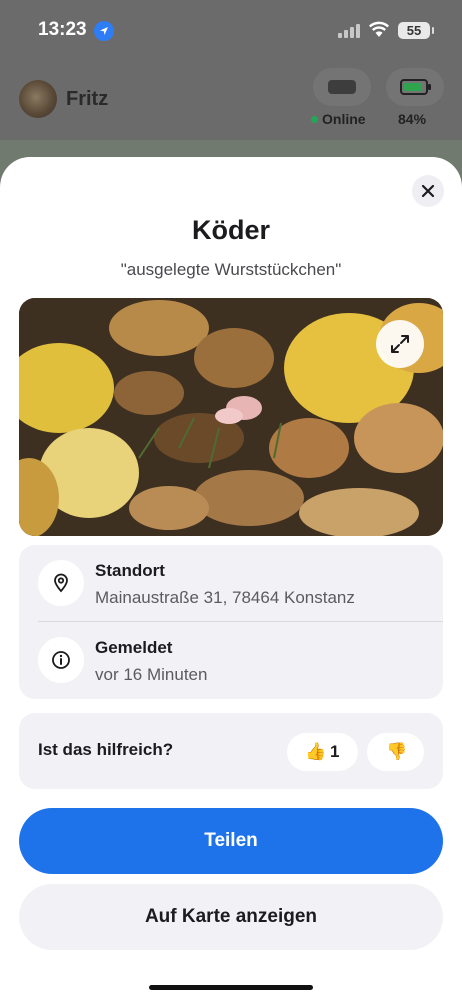 The width and height of the screenshot is (462, 1000). What do you see at coordinates (87, 99) in the screenshot?
I see `pet-name: Fritz` at bounding box center [87, 99].